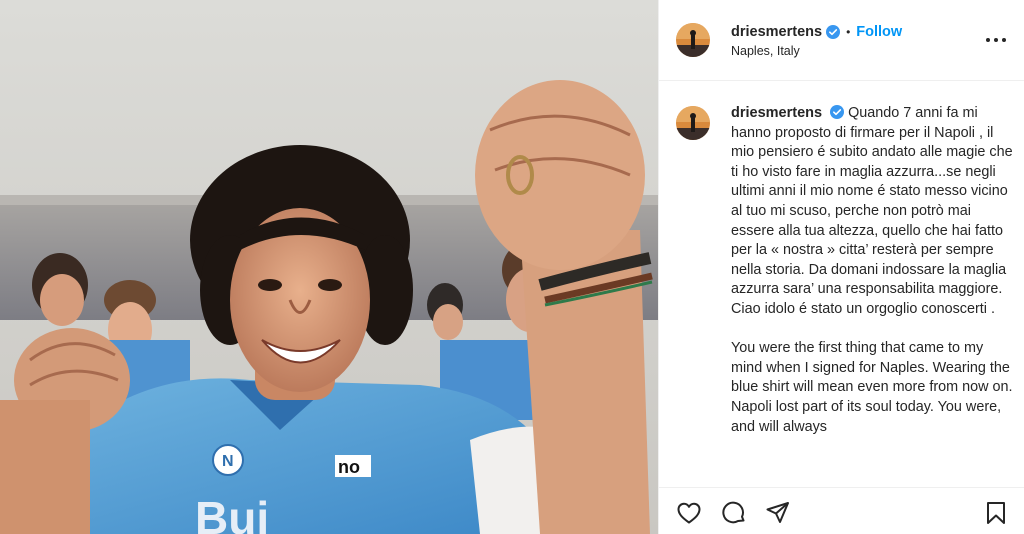 The image size is (1024, 534). I want to click on heart-icon, so click(689, 513).